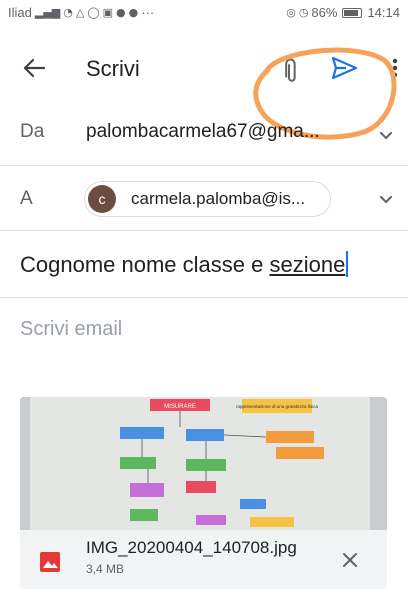 Image resolution: width=408 pixels, height=589 pixels. I want to click on status-bar-left: Iliad ▂▄▆ ◔ △ ◯ ▣ ● ● ···, so click(81, 12).